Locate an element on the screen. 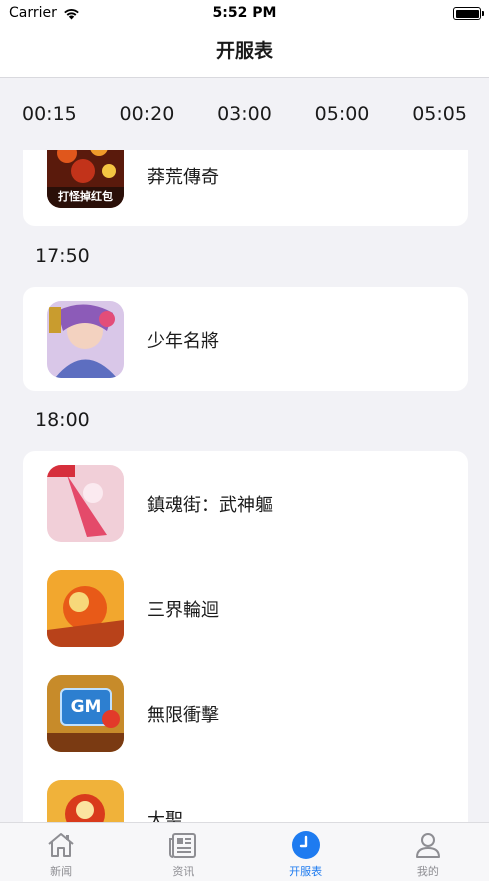  battery-icon is located at coordinates (468, 13).